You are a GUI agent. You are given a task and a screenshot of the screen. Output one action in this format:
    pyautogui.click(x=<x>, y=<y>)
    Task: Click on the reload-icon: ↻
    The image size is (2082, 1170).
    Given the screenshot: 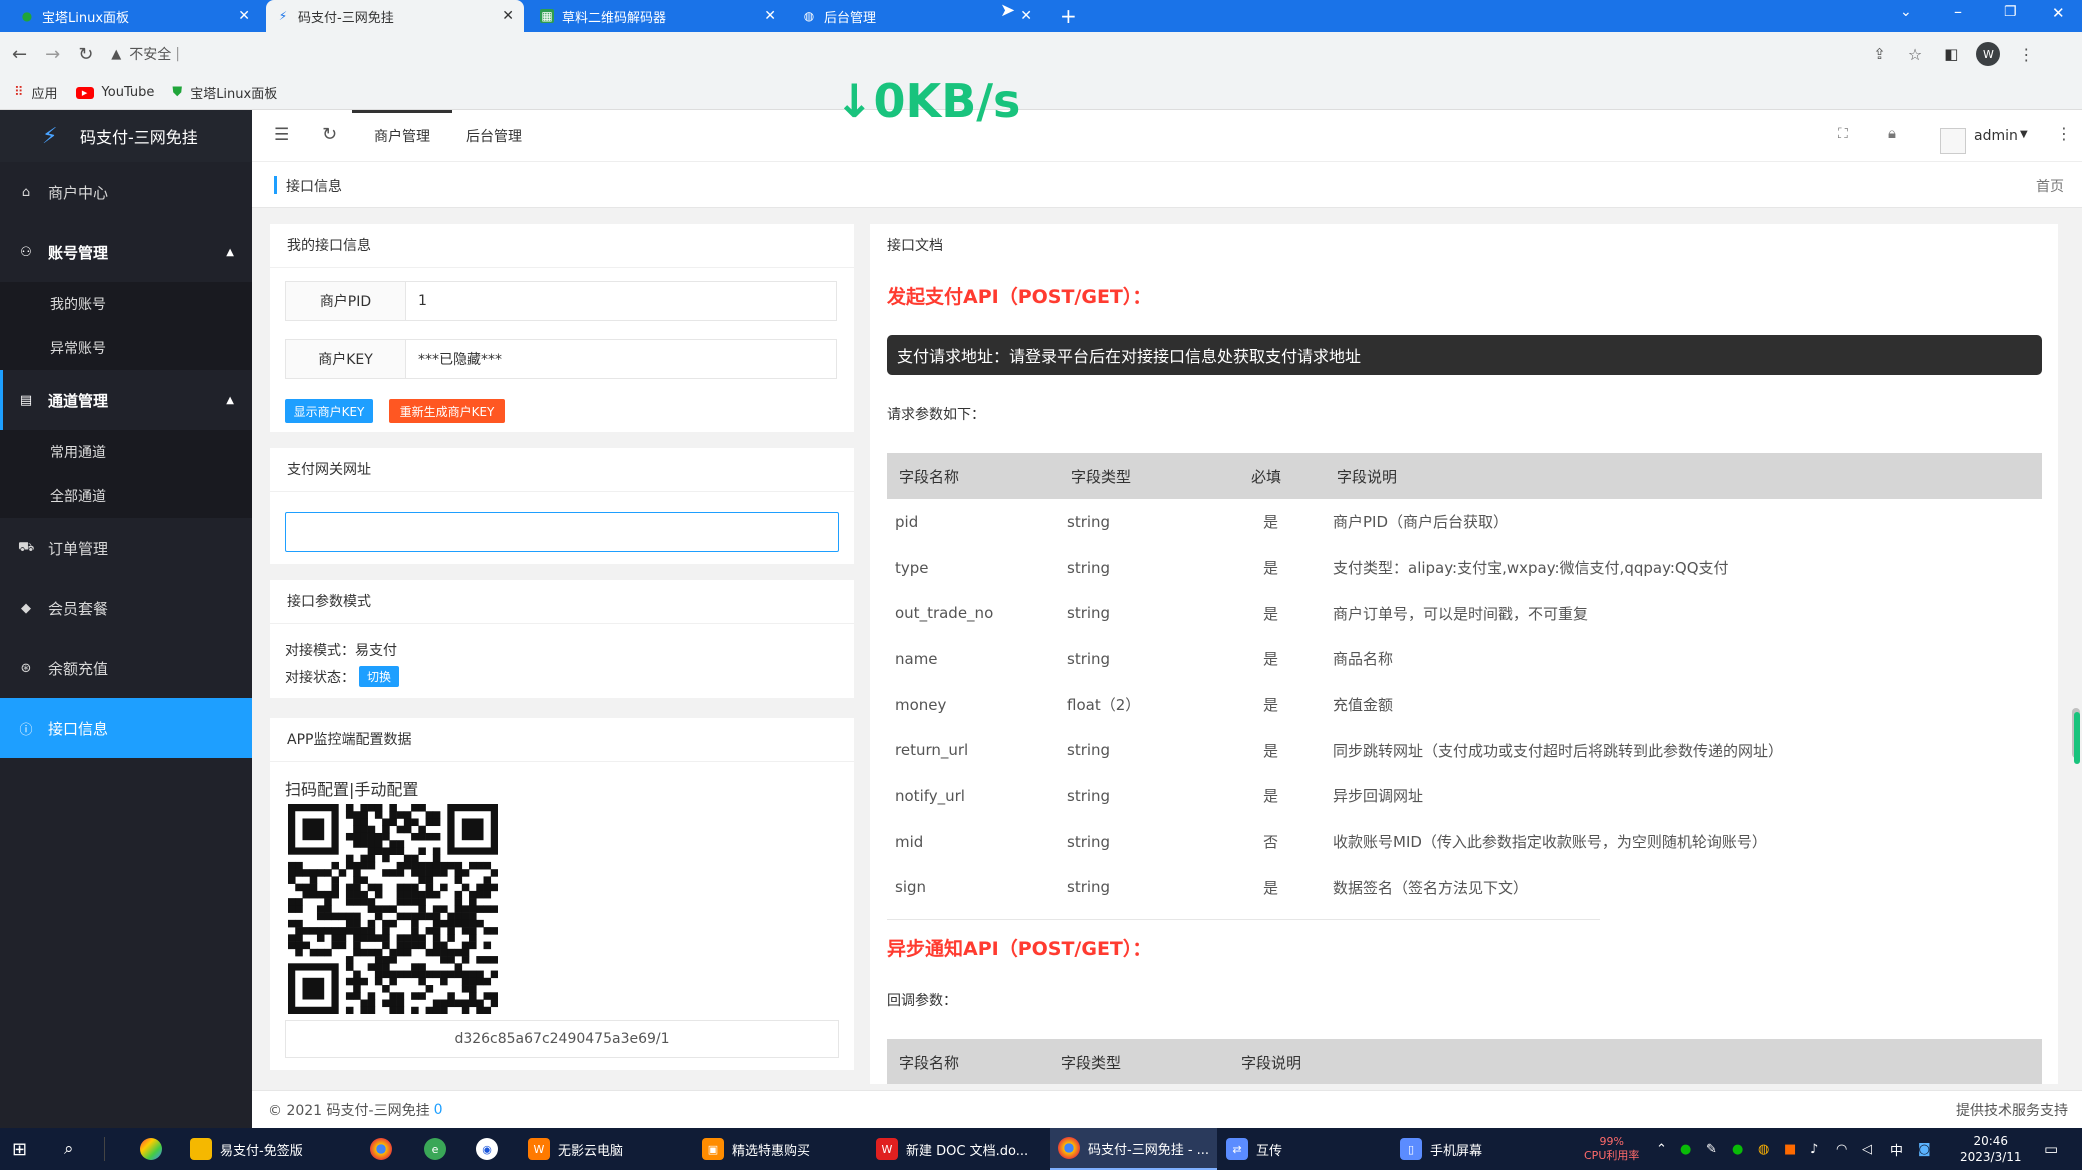 What is the action you would take?
    pyautogui.click(x=85, y=54)
    